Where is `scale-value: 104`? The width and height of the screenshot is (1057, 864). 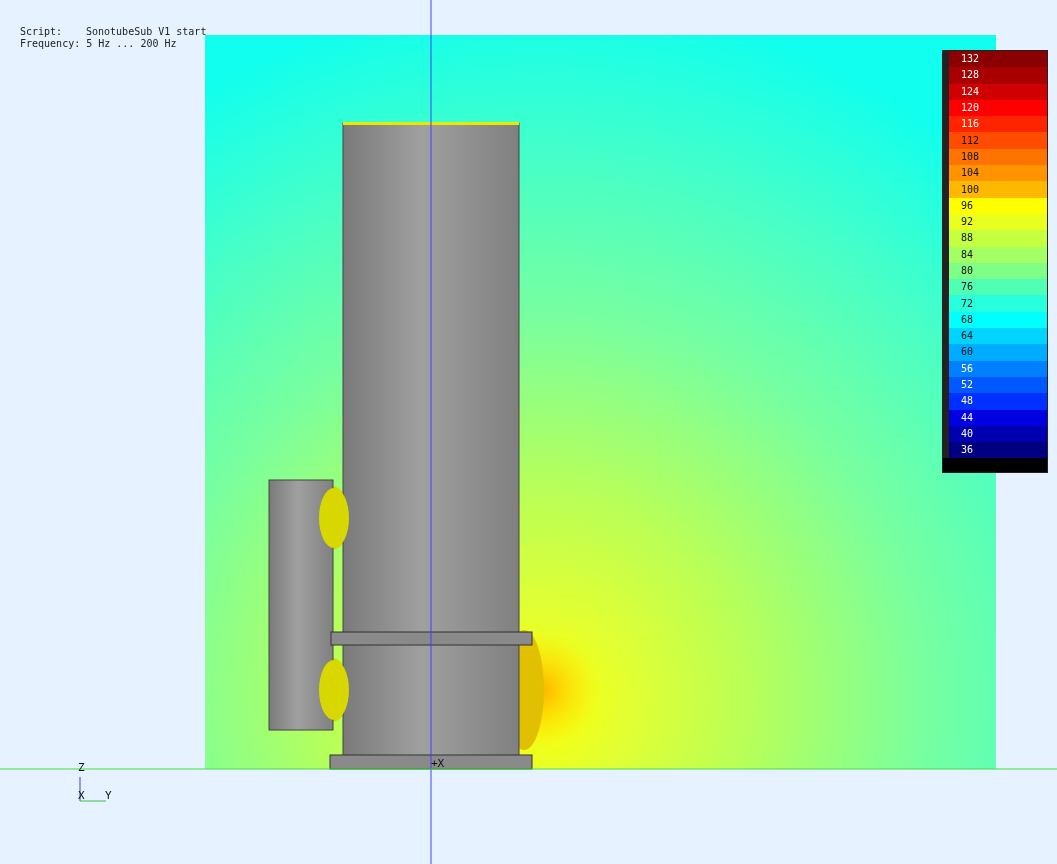 scale-value: 104 is located at coordinates (970, 173).